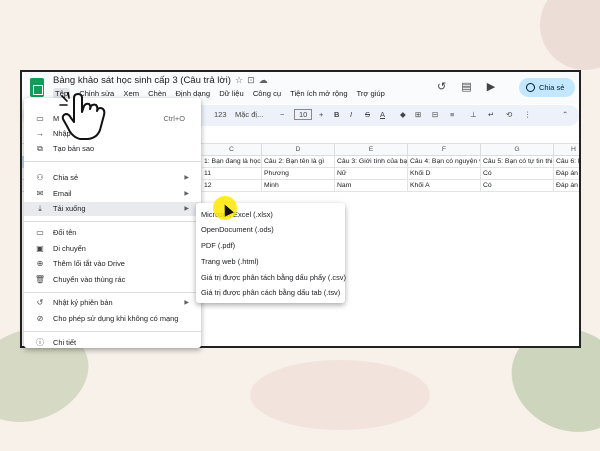 This screenshot has width=600, height=451. Describe the element at coordinates (466, 87) in the screenshot. I see `comment-icon: ▤` at that location.